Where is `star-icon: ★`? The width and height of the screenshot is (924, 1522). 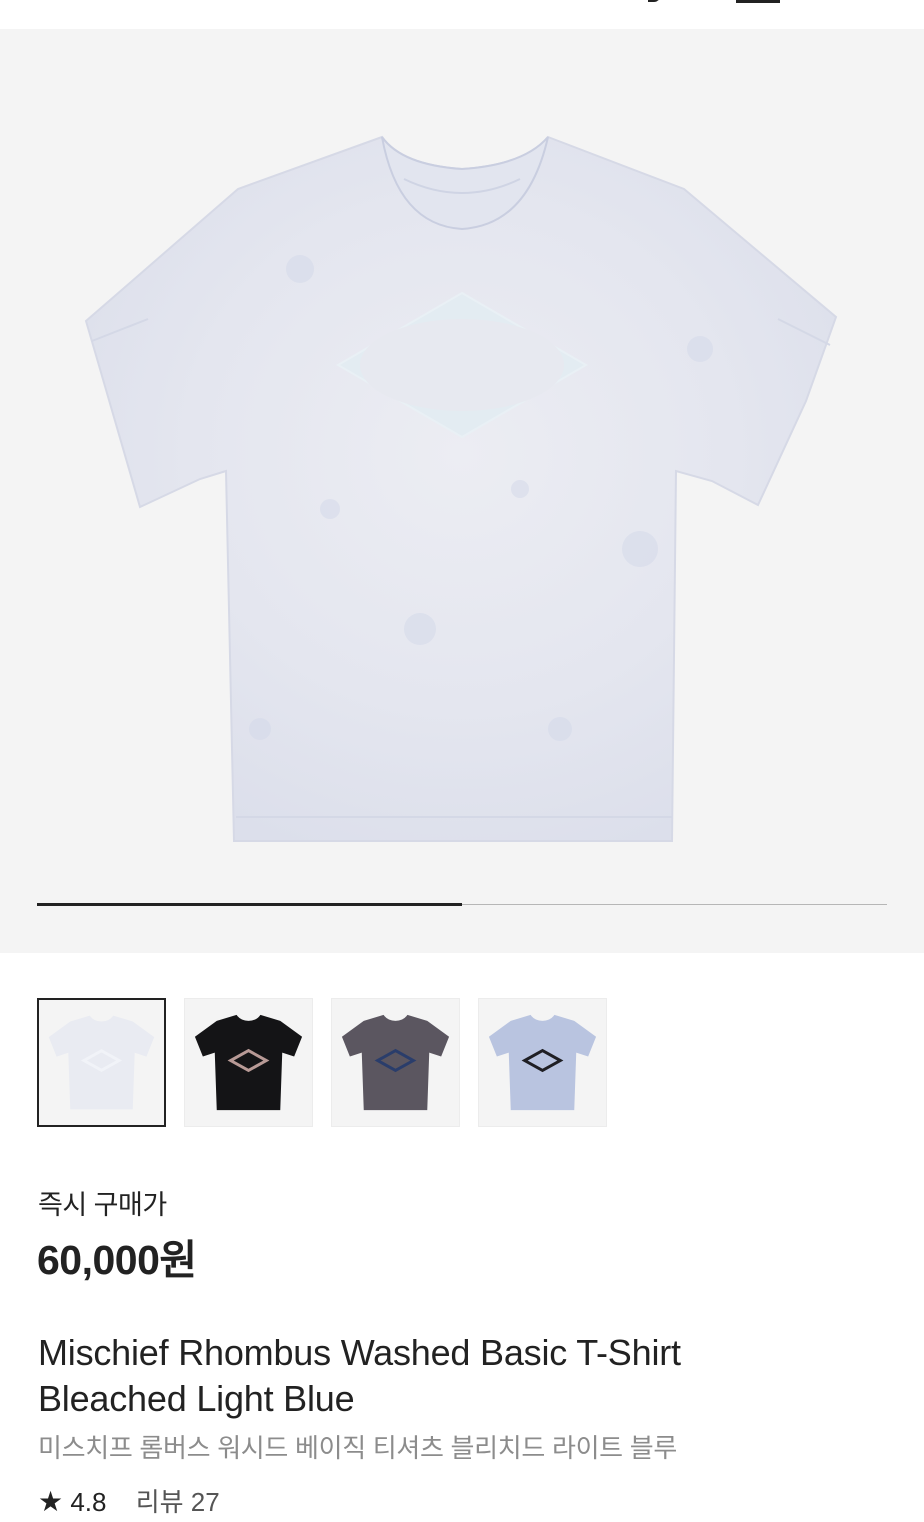
star-icon: ★ is located at coordinates (51, 1501).